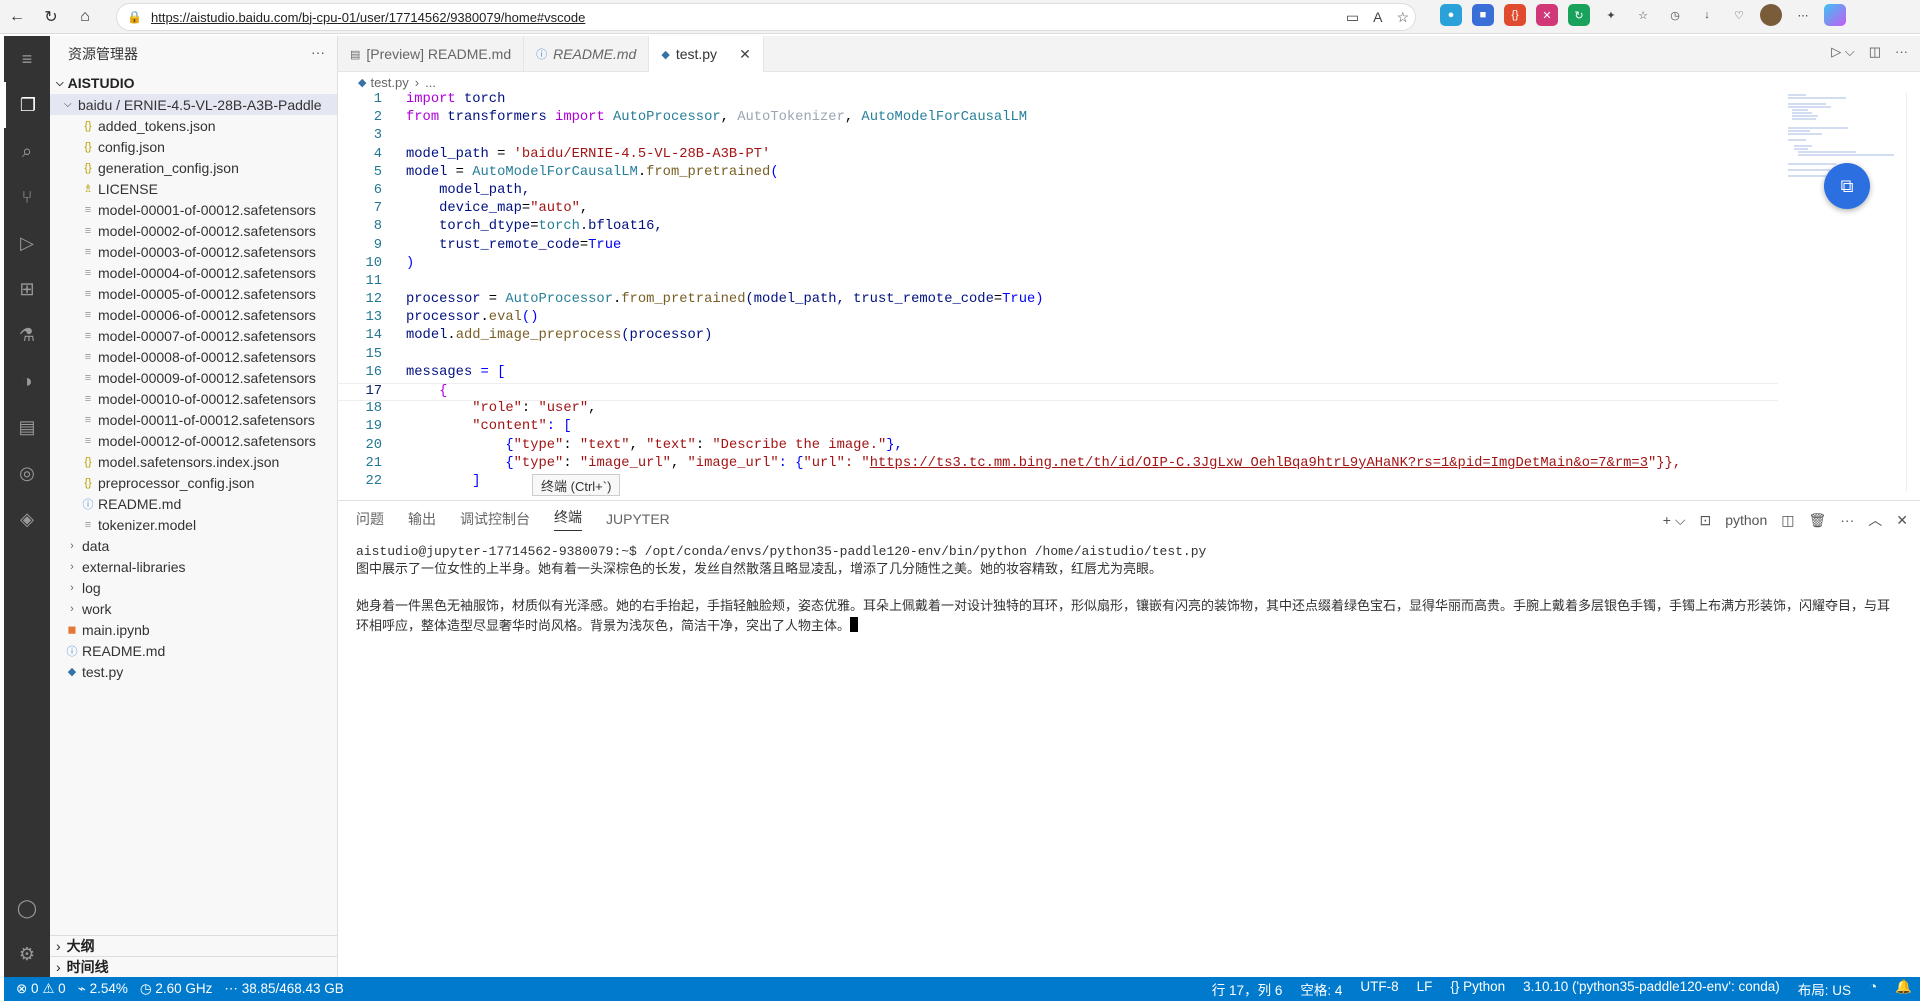 The width and height of the screenshot is (1920, 1003). What do you see at coordinates (1903, 989) in the screenshot?
I see `bell-icon: 🔔` at bounding box center [1903, 989].